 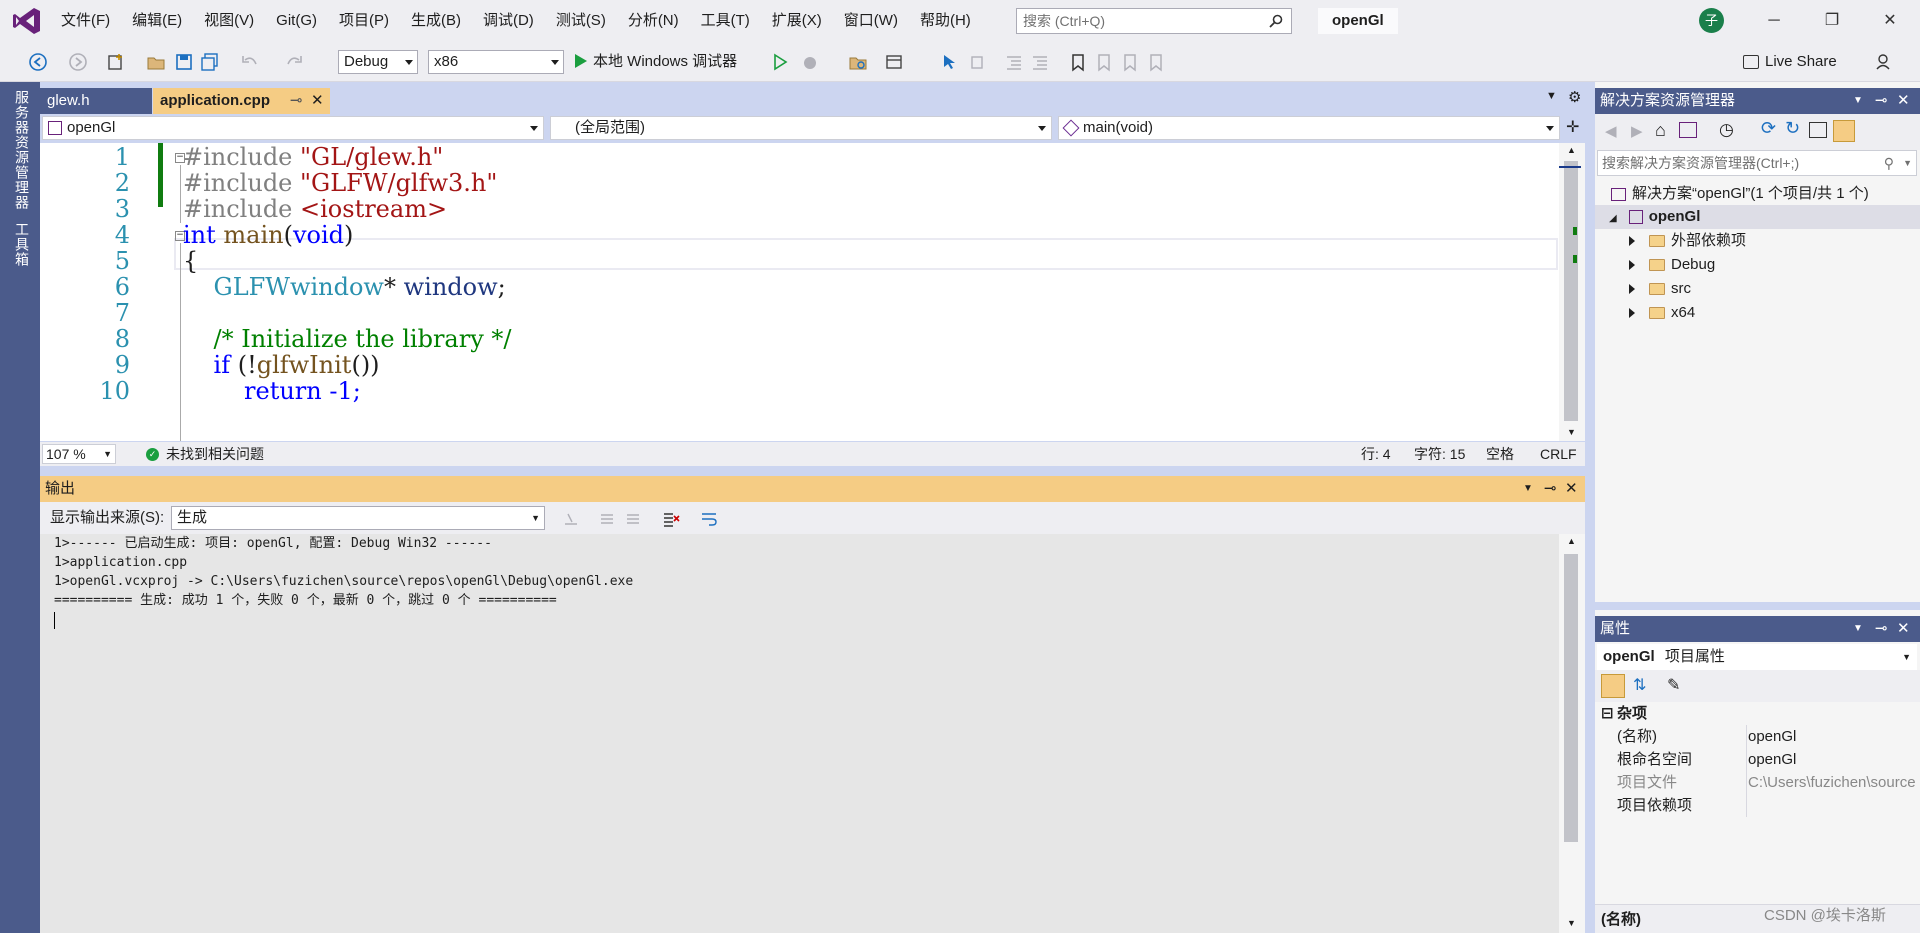 What do you see at coordinates (1757, 805) in the screenshot?
I see `property-row: 项目依赖项` at bounding box center [1757, 805].